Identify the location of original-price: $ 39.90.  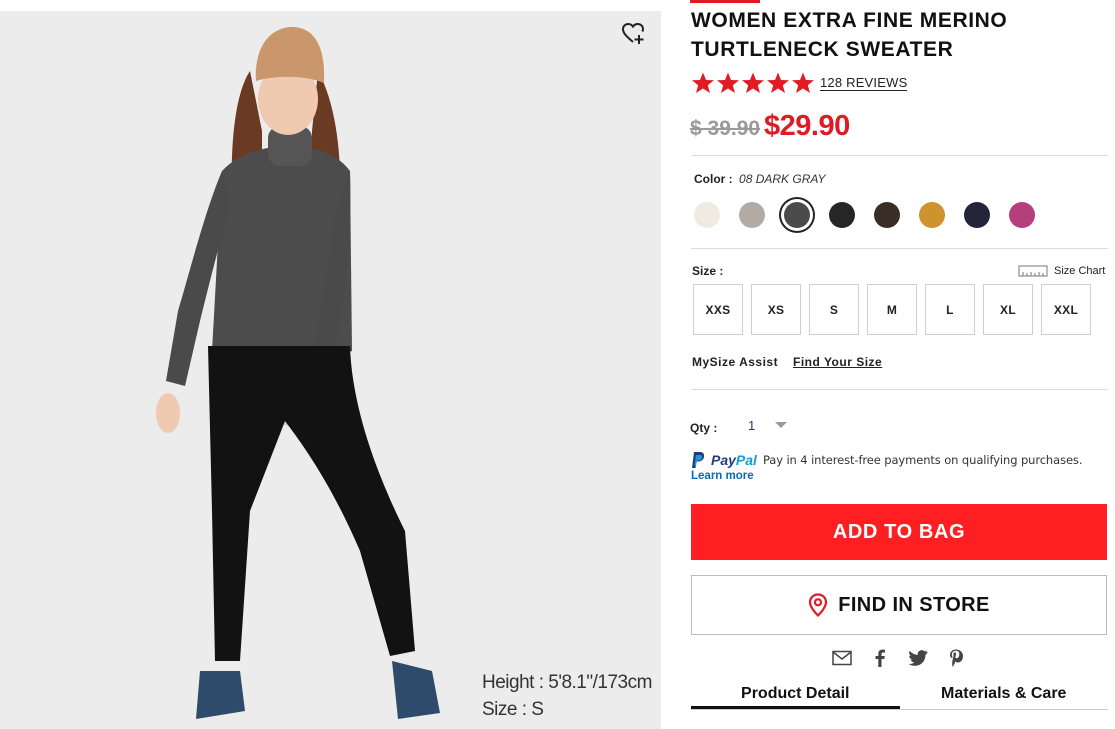
(725, 128).